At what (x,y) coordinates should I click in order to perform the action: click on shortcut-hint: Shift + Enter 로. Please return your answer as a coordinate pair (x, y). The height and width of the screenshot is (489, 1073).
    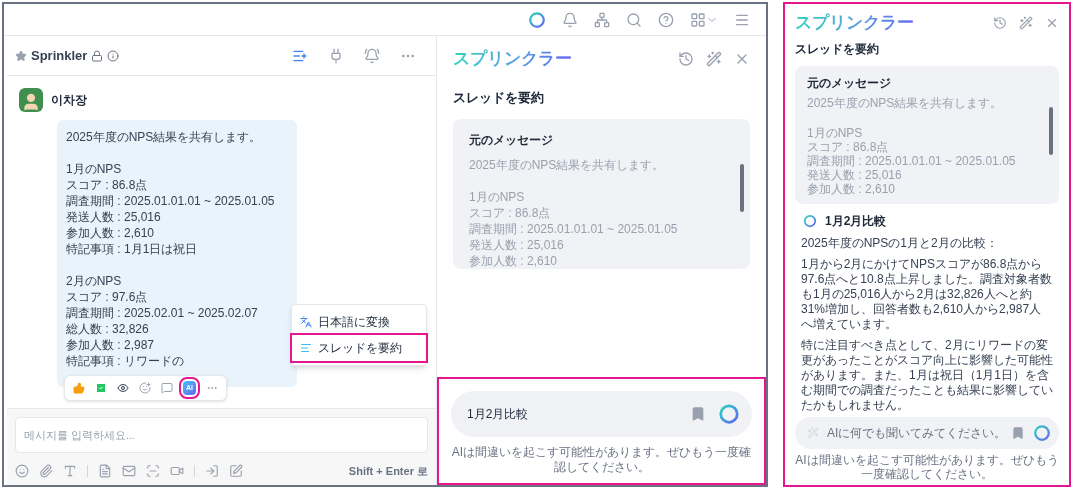
    Looking at the image, I should click on (388, 471).